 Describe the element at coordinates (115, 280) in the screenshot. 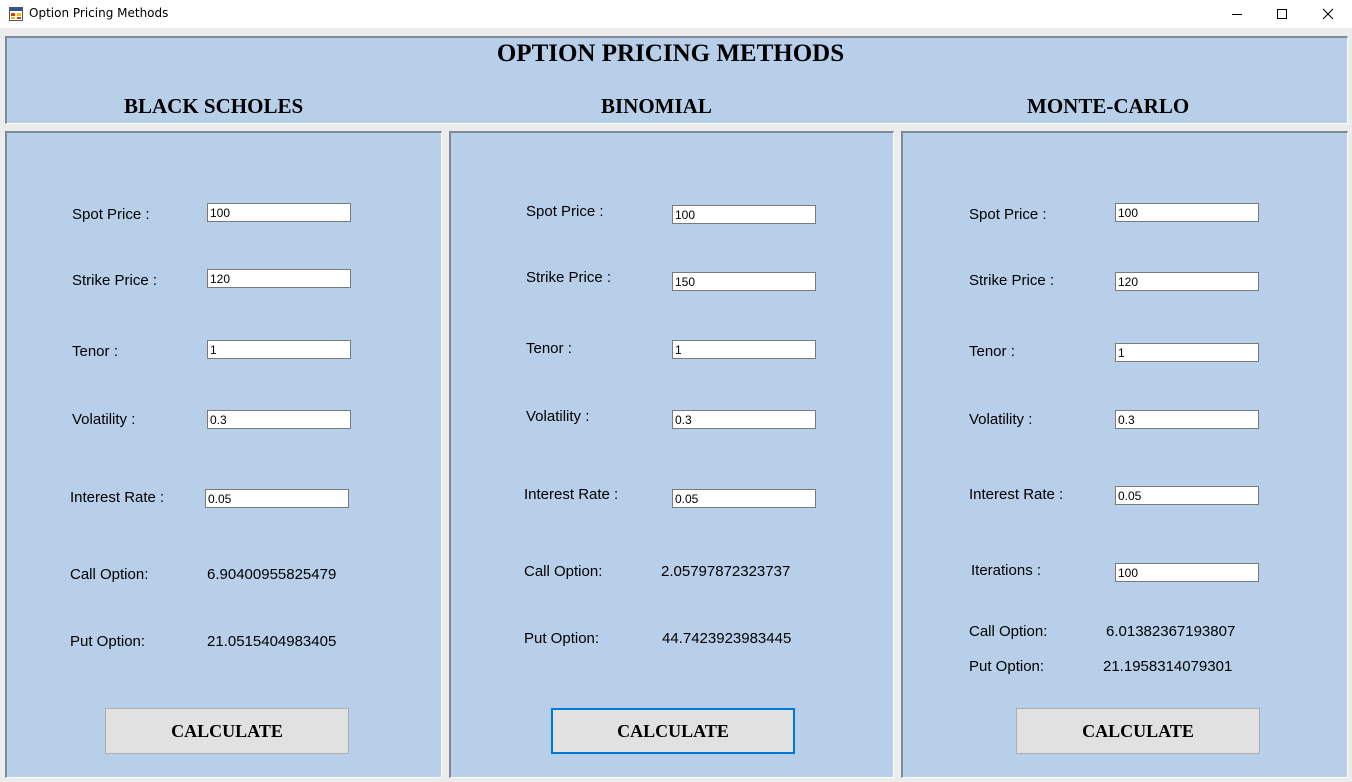

I see `bs-strike-label: Strike Price :` at that location.